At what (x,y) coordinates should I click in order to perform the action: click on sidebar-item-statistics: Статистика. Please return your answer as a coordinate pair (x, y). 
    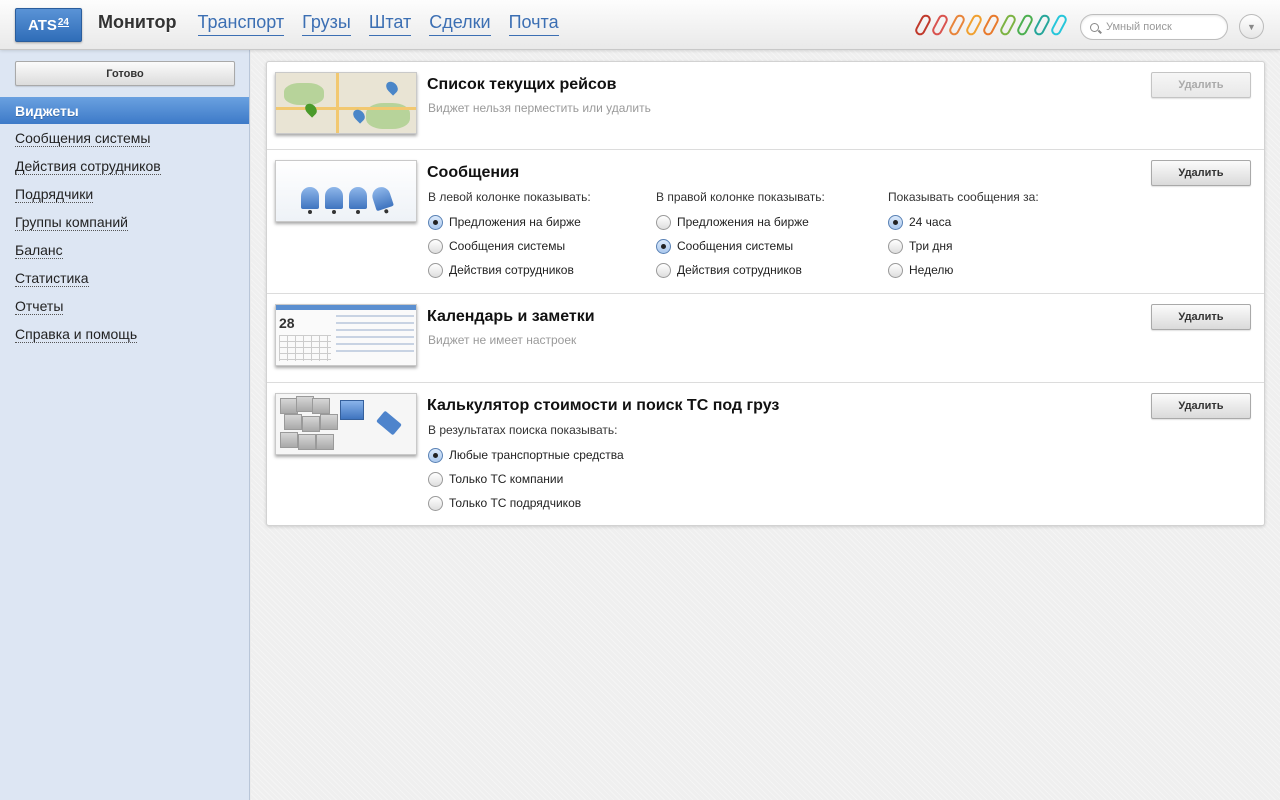
    Looking at the image, I should click on (52, 278).